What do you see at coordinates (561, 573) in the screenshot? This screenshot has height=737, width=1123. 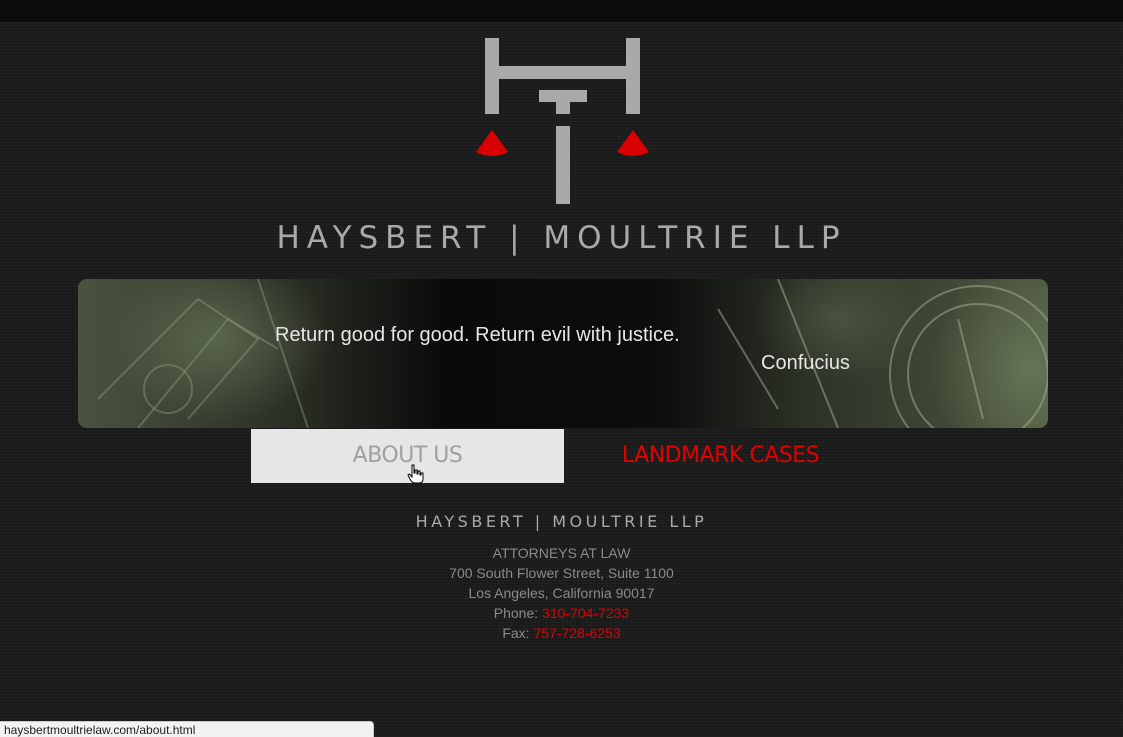 I see `footer-address-line-1: 700 South Flower Street, Suite 1100` at bounding box center [561, 573].